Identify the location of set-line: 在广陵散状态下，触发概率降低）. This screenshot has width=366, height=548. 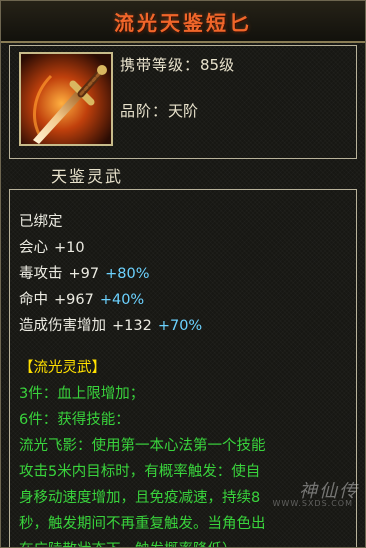
(128, 542).